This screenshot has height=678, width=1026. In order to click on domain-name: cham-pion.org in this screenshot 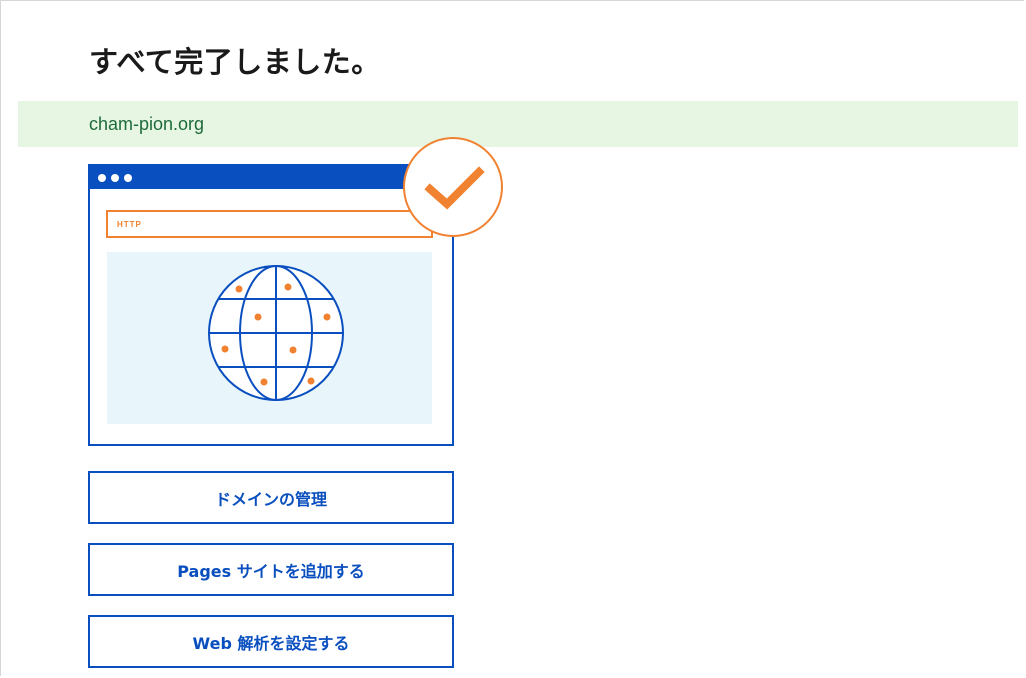, I will do `click(147, 124)`.